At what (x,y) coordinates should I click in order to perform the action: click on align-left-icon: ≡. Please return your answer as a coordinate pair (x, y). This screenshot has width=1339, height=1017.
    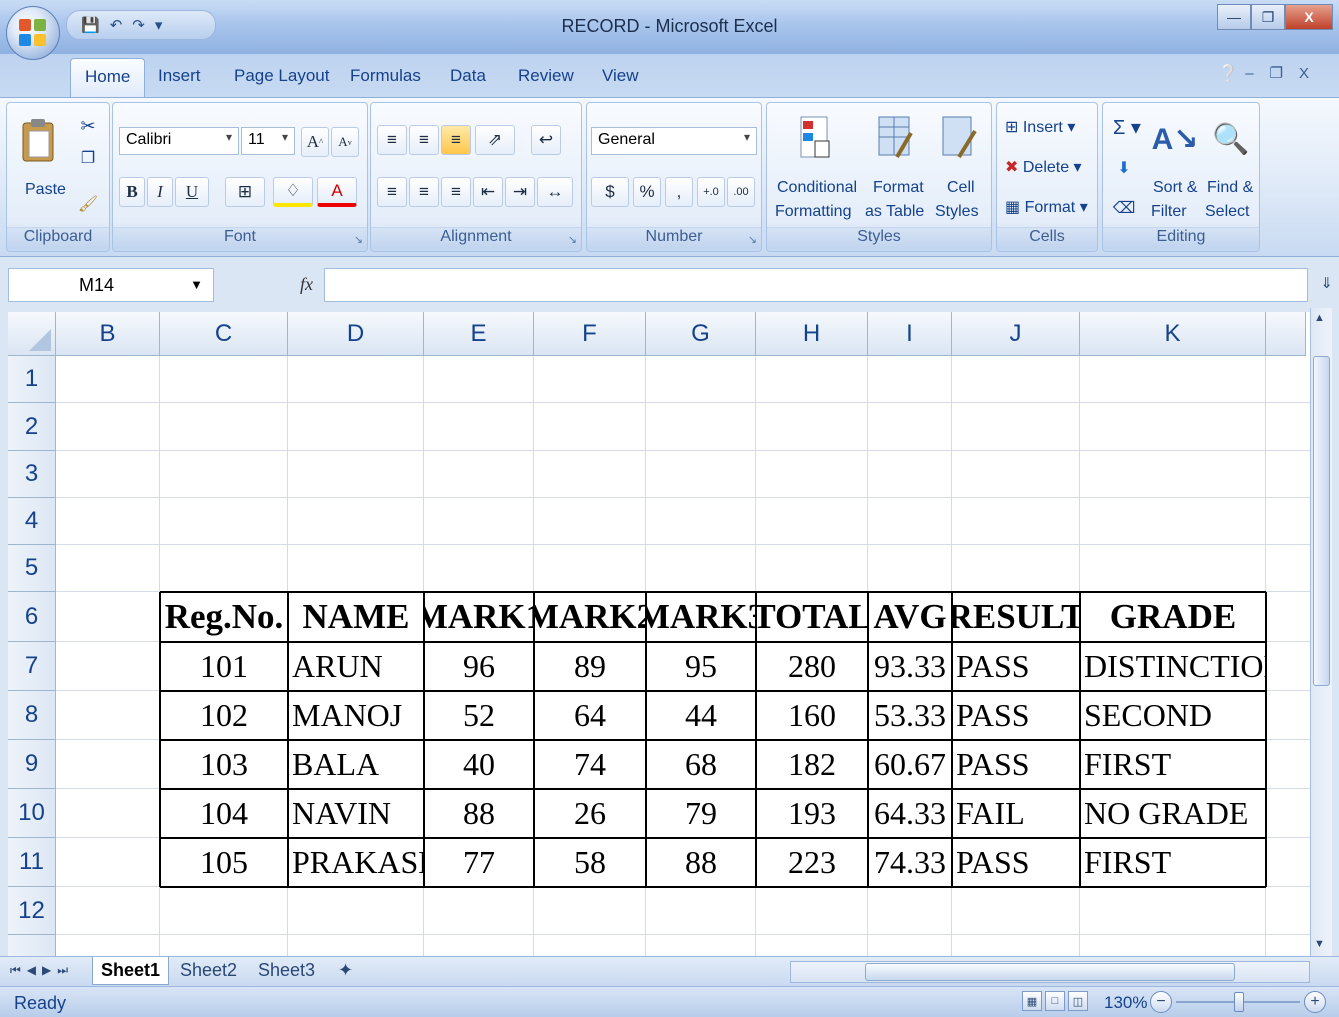
    Looking at the image, I should click on (392, 192).